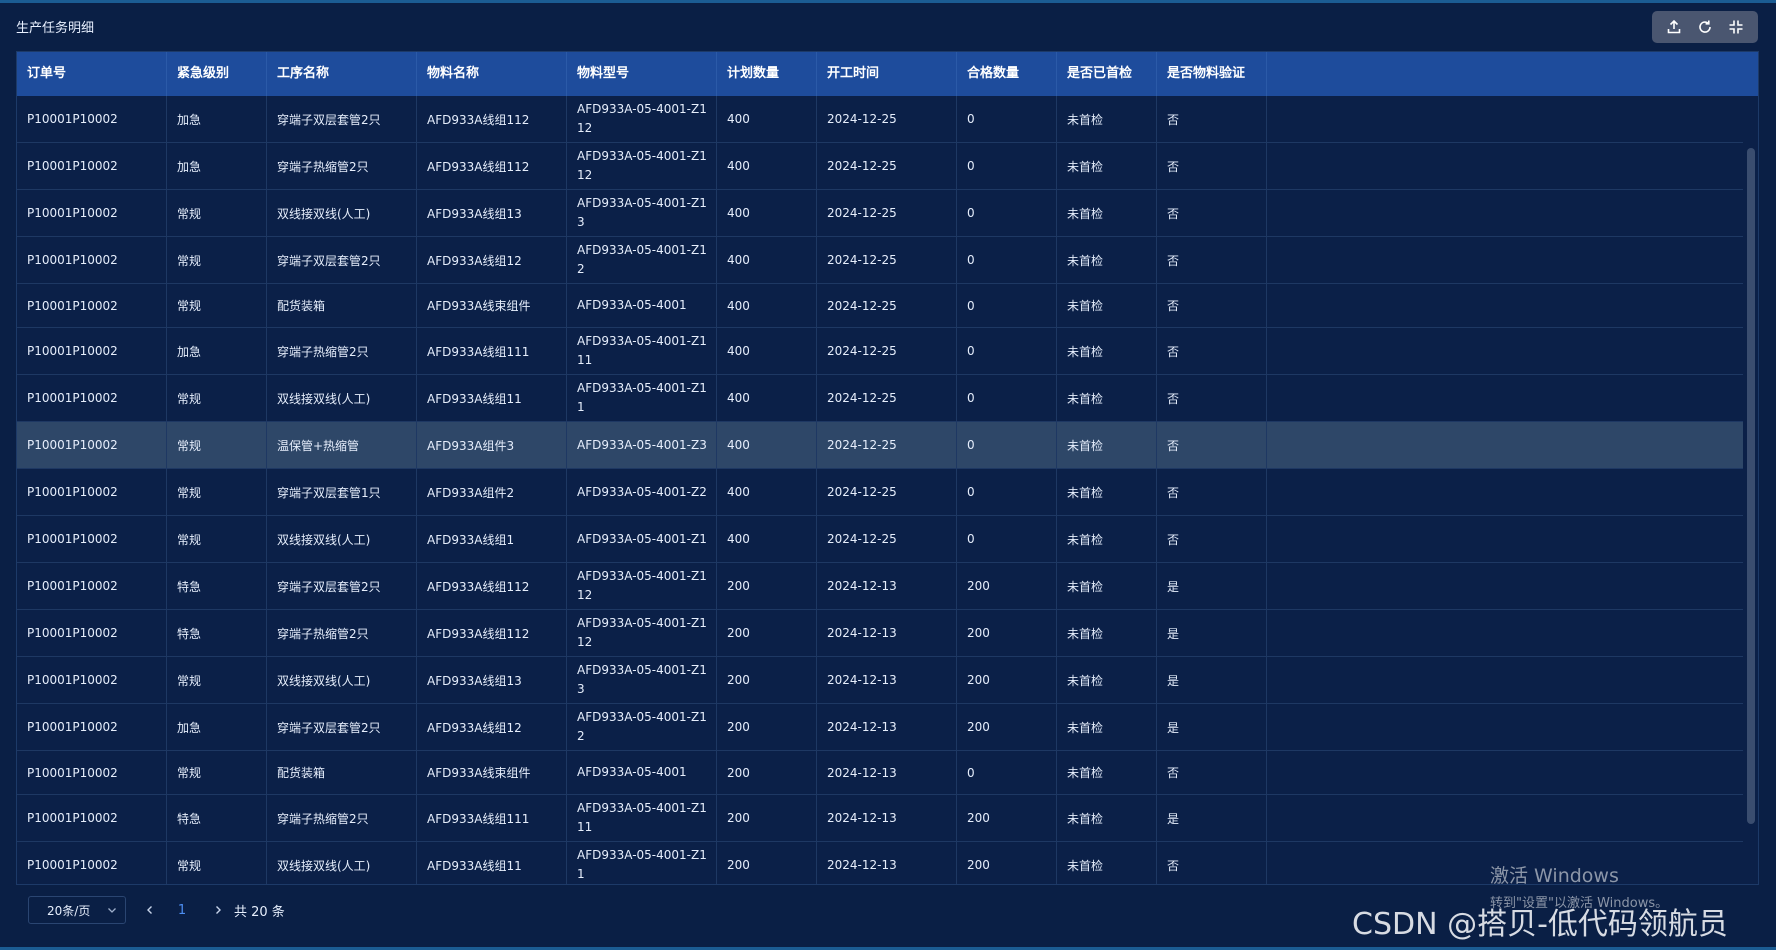 The image size is (1776, 950). I want to click on next-page-button, so click(218, 910).